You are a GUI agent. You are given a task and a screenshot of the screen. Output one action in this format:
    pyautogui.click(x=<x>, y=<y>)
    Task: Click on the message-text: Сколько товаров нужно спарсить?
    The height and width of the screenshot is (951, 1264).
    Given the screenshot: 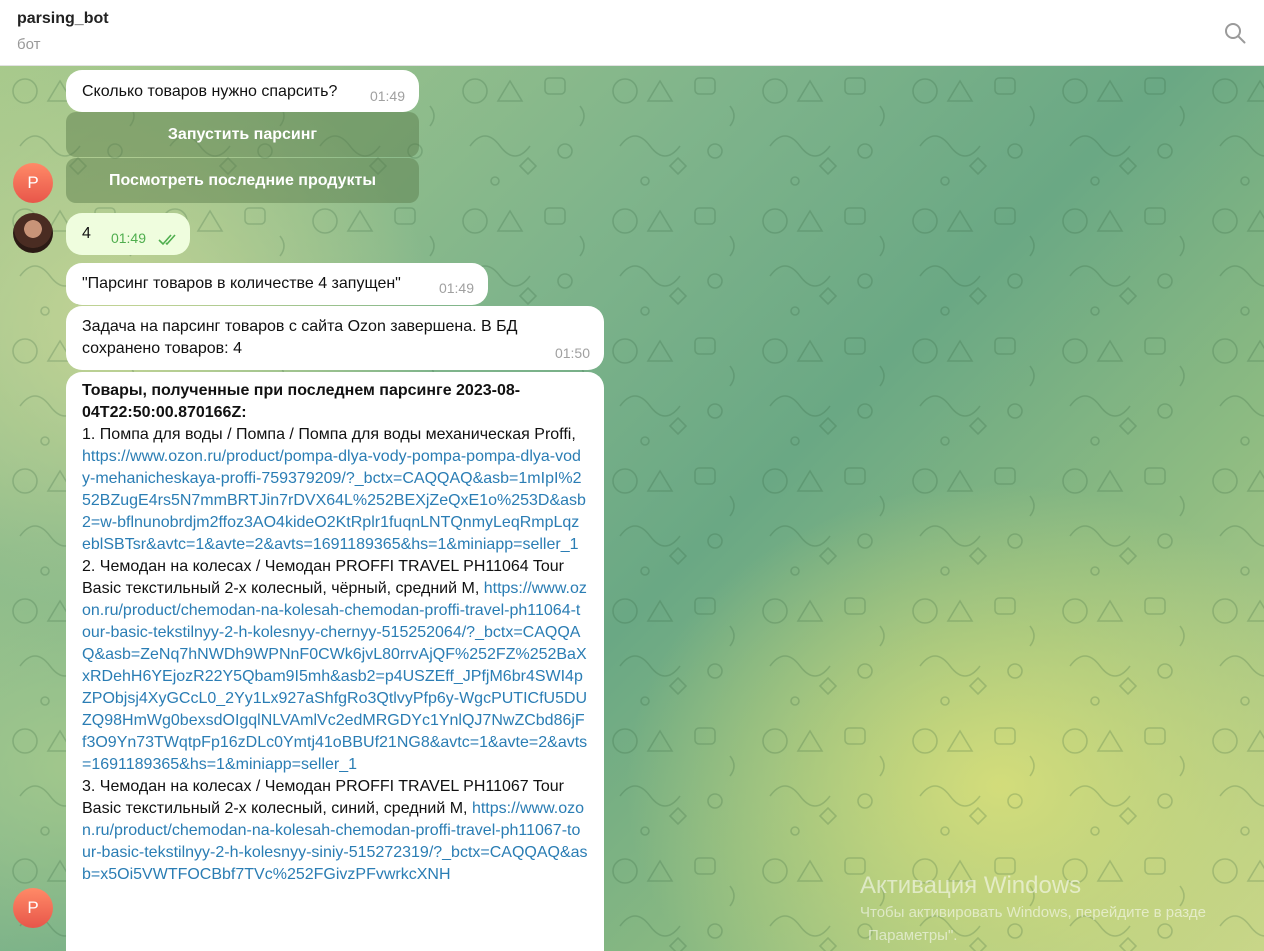 What is the action you would take?
    pyautogui.click(x=210, y=91)
    